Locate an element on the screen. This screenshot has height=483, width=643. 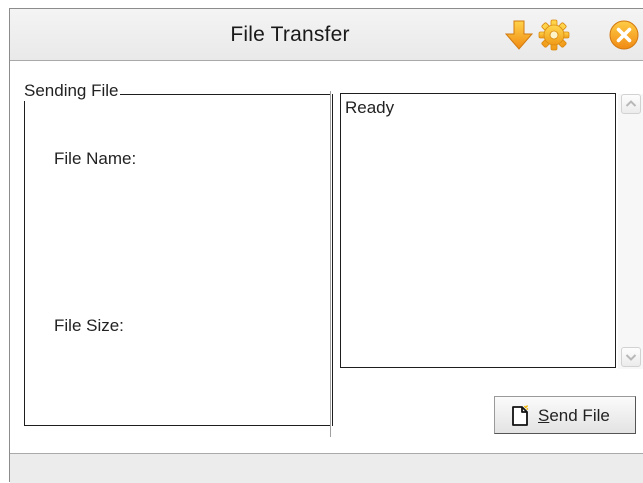
send-file-mnemonic: S is located at coordinates (544, 415).